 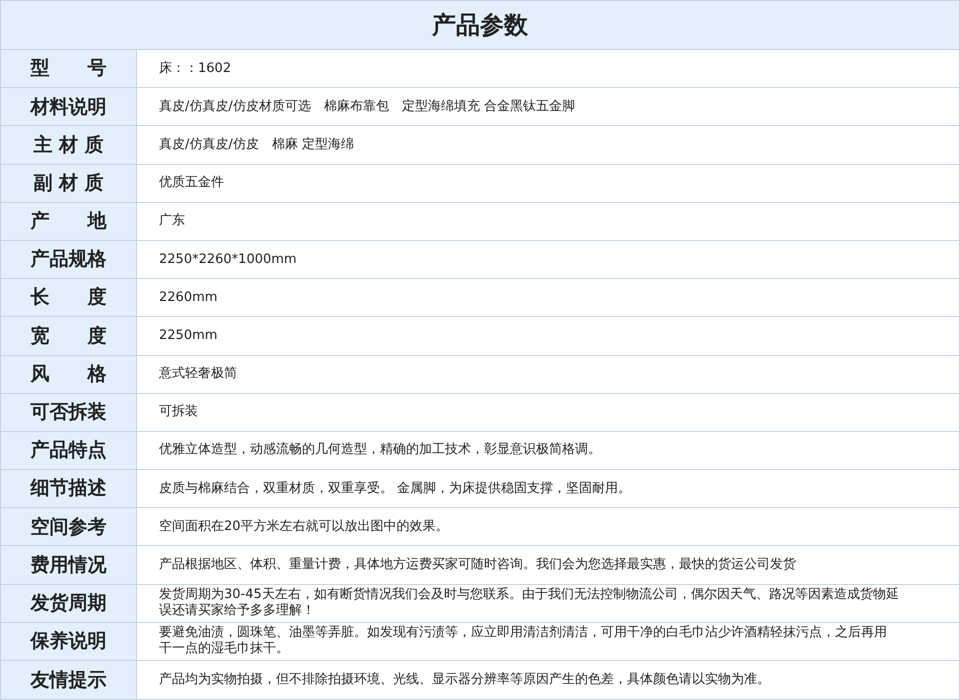 What do you see at coordinates (188, 336) in the screenshot?
I see `row-value: 2250mm` at bounding box center [188, 336].